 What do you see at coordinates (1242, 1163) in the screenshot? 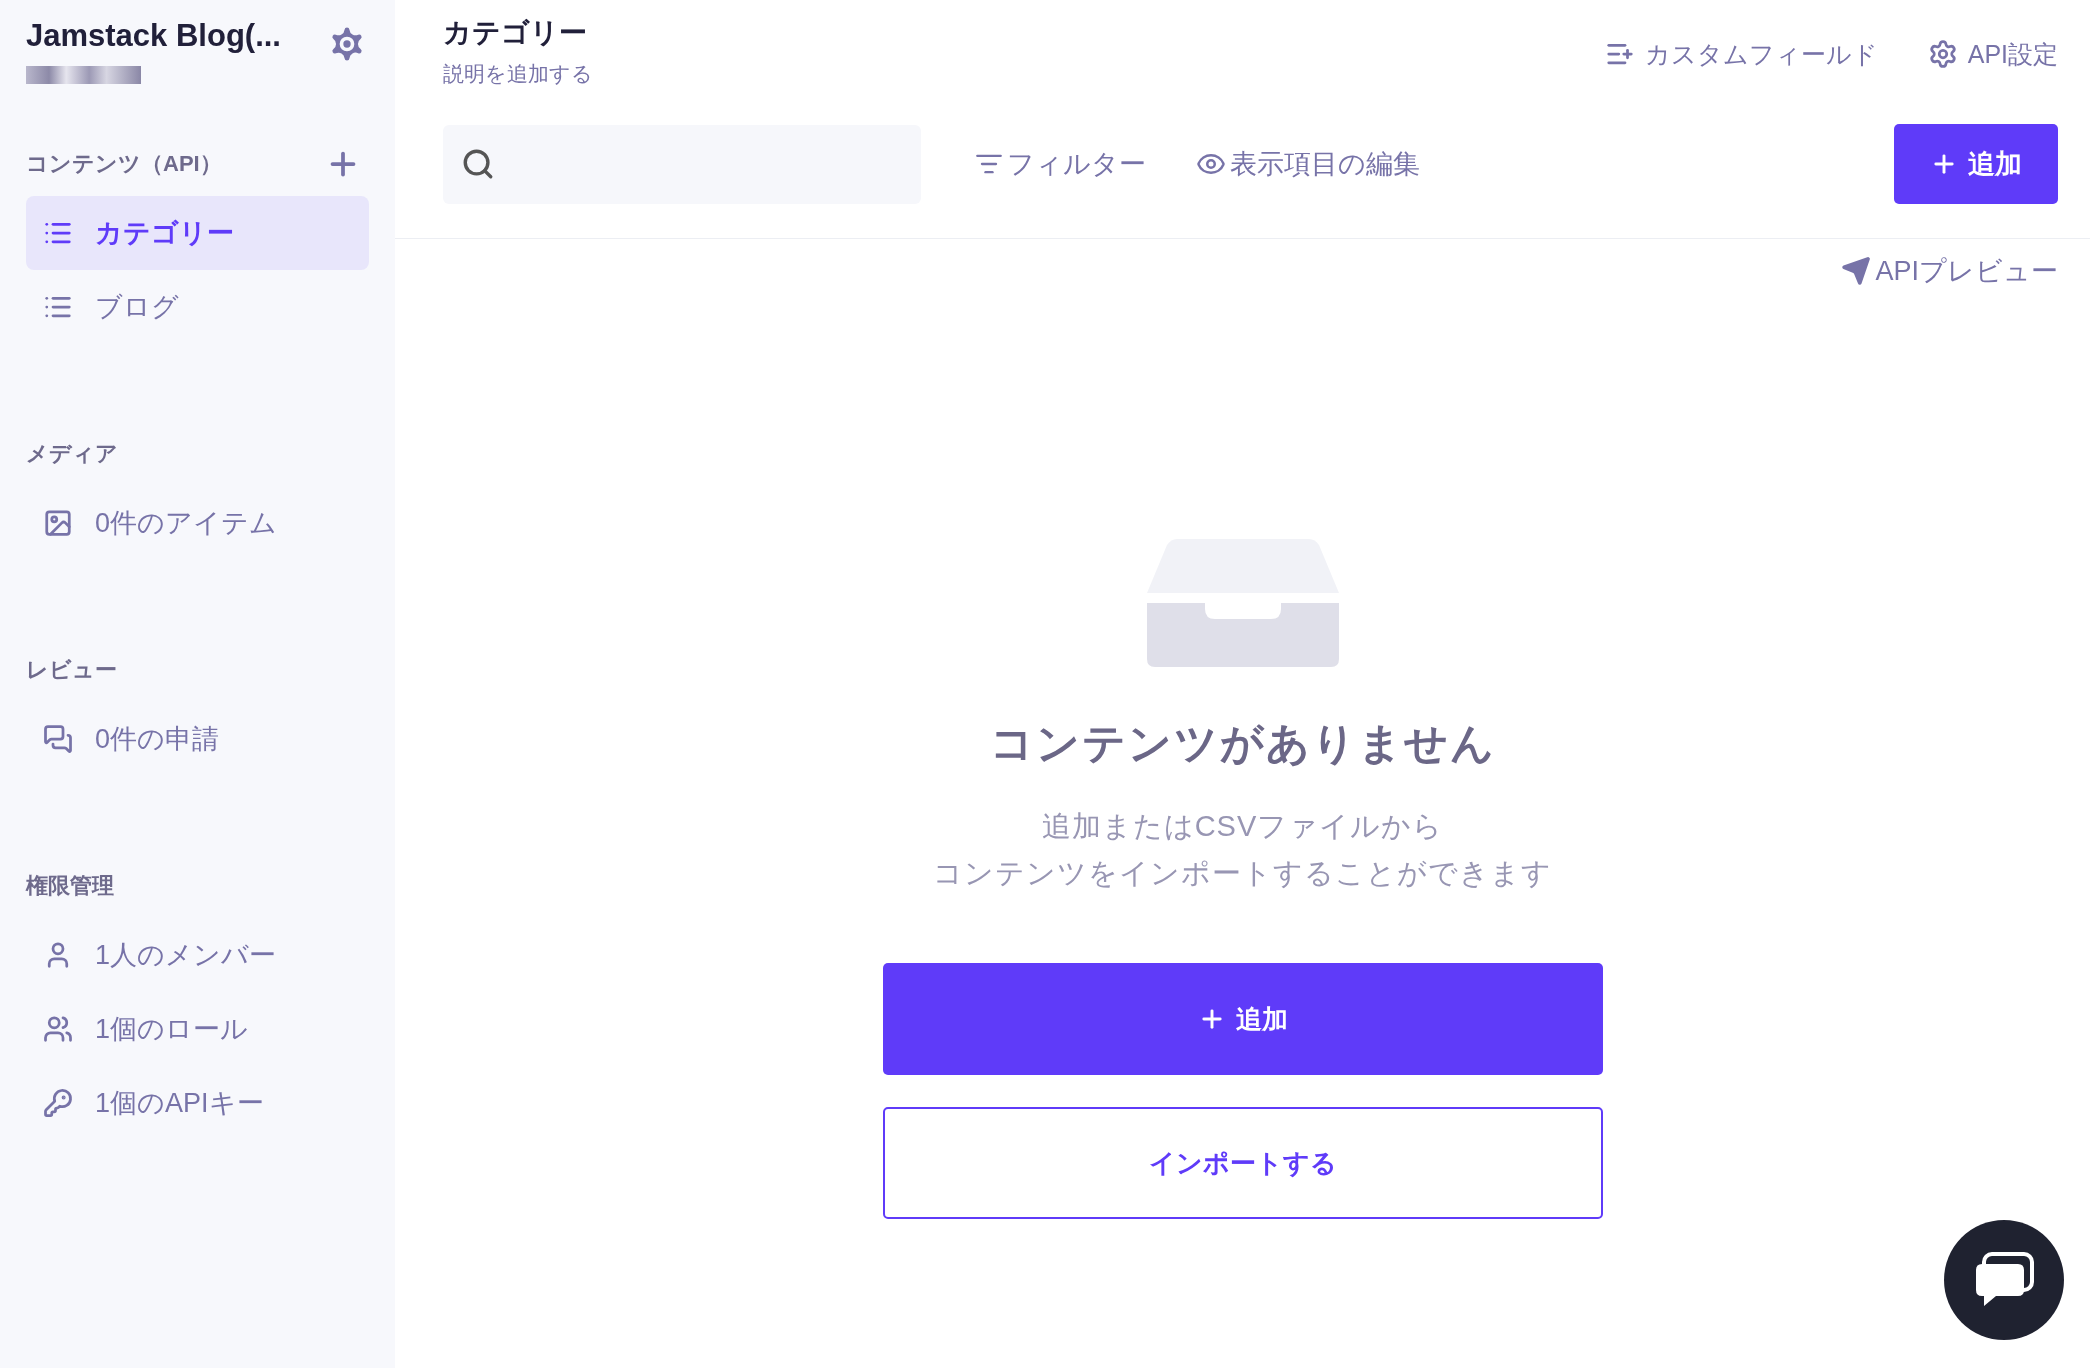
I see `import-button: インポートする` at bounding box center [1242, 1163].